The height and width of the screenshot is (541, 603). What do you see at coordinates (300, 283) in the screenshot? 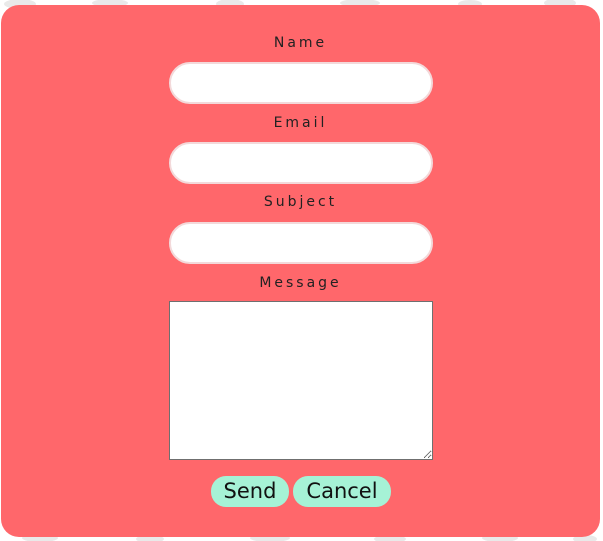
I see `message-label: Message` at bounding box center [300, 283].